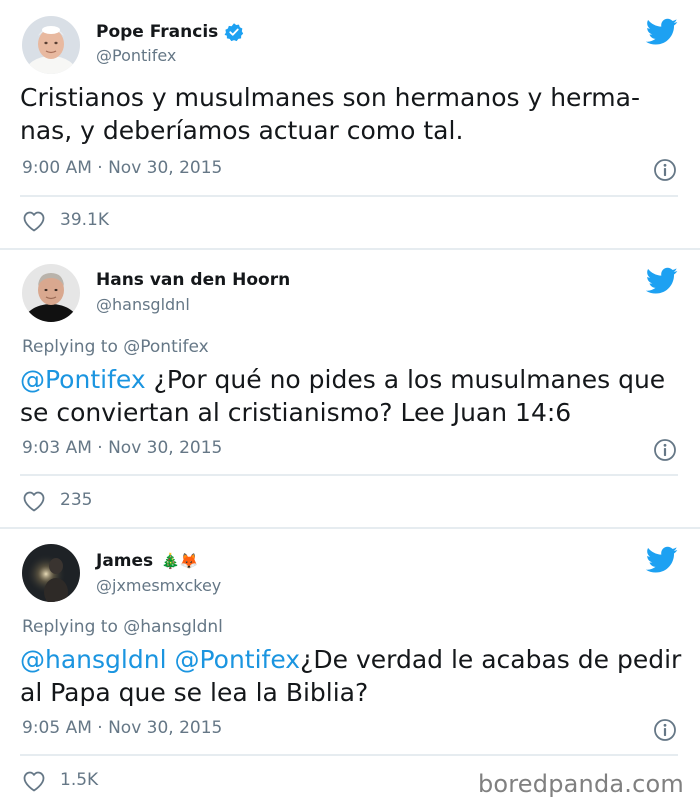 This screenshot has width=700, height=809. Describe the element at coordinates (122, 448) in the screenshot. I see `timestamp: 9:03 AM · Nov 30, 2015` at that location.